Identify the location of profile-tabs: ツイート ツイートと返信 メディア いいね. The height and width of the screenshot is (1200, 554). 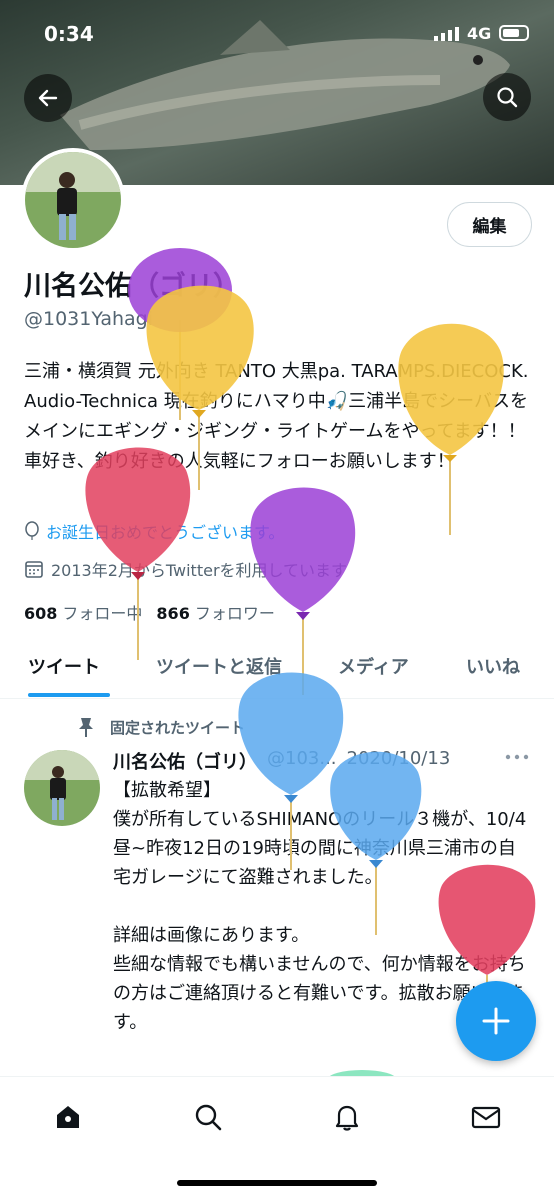
(277, 671).